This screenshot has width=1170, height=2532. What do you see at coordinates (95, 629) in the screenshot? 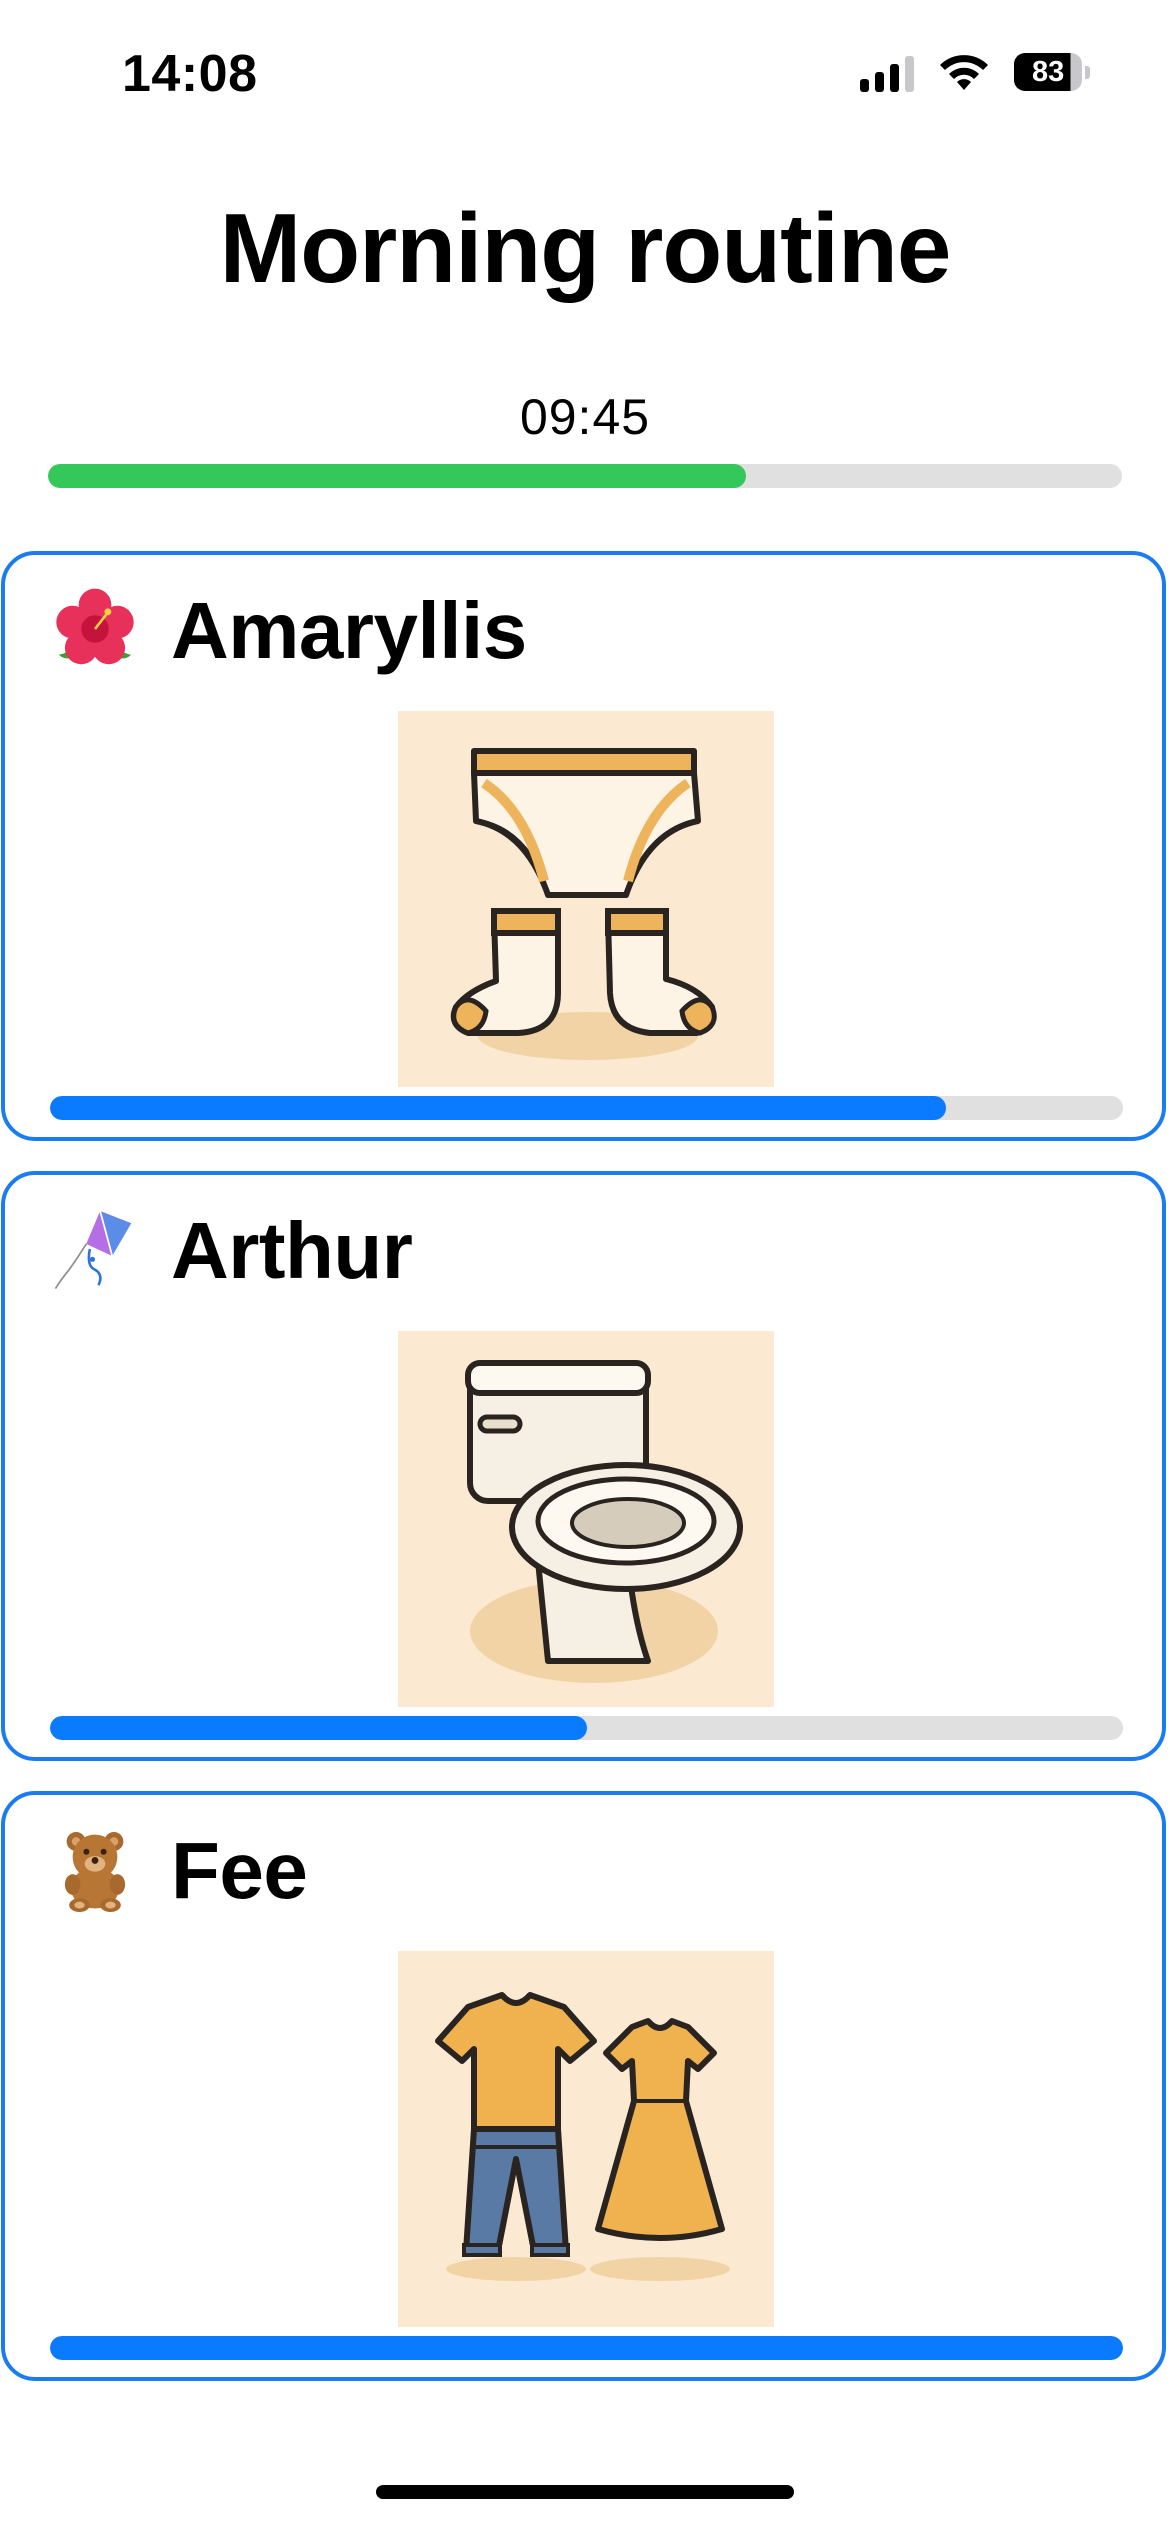
I see `hibiscus-icon` at bounding box center [95, 629].